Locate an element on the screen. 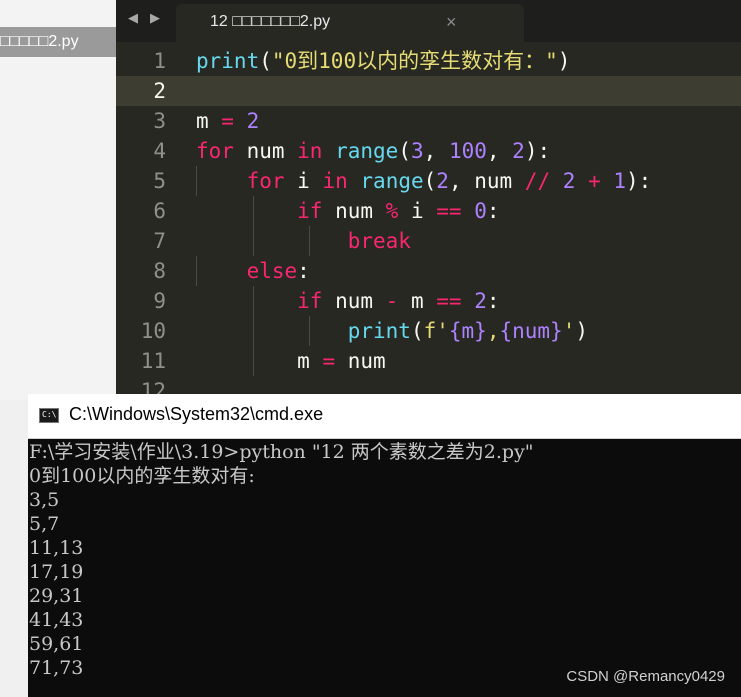 The height and width of the screenshot is (697, 741). code-token: // is located at coordinates (537, 181).